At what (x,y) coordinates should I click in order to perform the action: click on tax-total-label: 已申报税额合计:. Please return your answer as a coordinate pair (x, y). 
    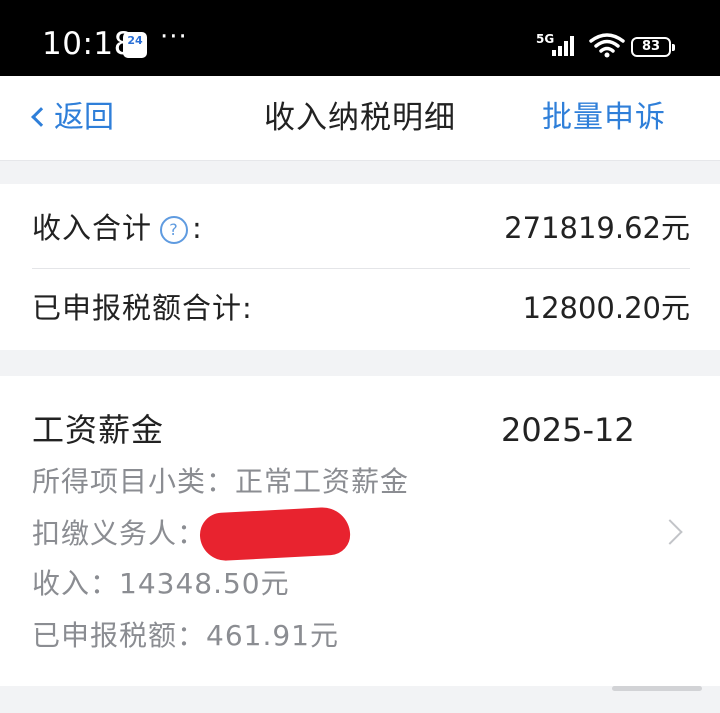
    Looking at the image, I should click on (142, 308).